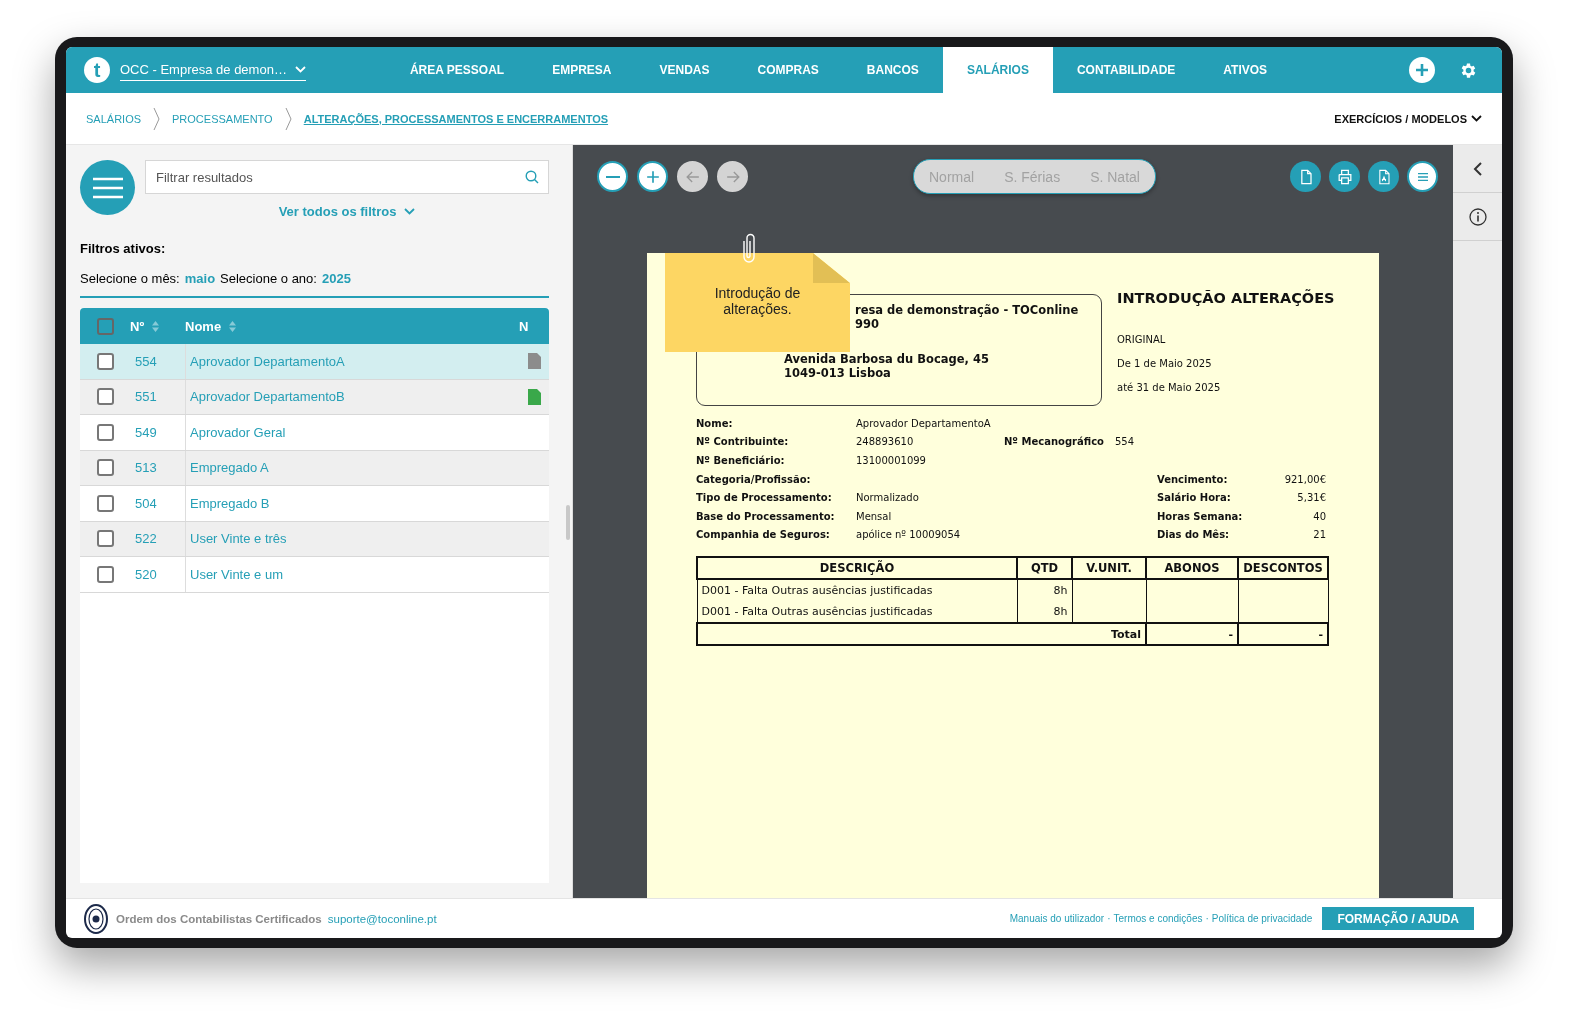  What do you see at coordinates (788, 70) in the screenshot?
I see `nav-tab: COMPRAS` at bounding box center [788, 70].